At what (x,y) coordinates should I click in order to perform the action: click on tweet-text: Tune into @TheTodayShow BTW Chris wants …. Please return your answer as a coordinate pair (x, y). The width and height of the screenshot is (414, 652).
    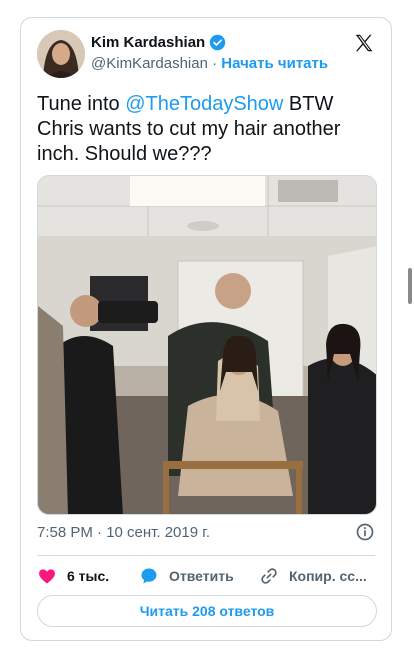
    Looking at the image, I should click on (207, 129).